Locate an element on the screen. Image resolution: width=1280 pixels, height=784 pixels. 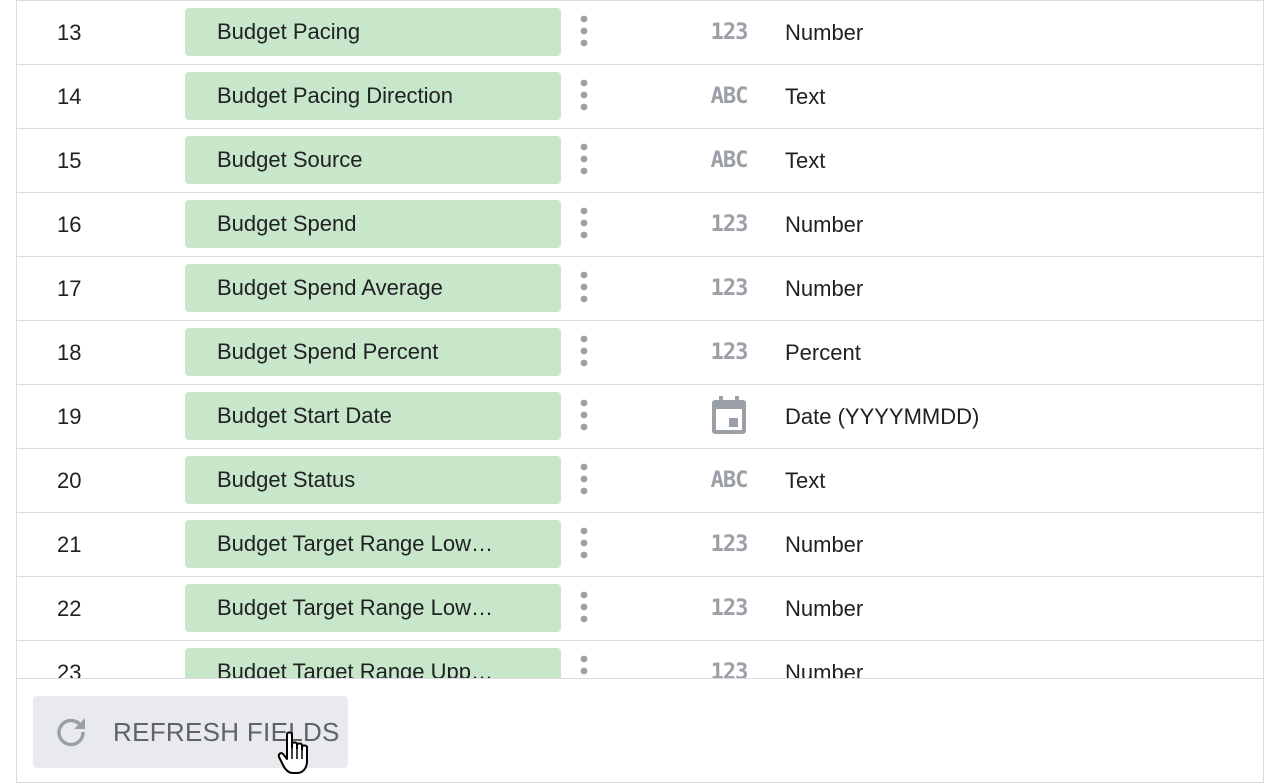
row-index: 20 is located at coordinates (69, 480).